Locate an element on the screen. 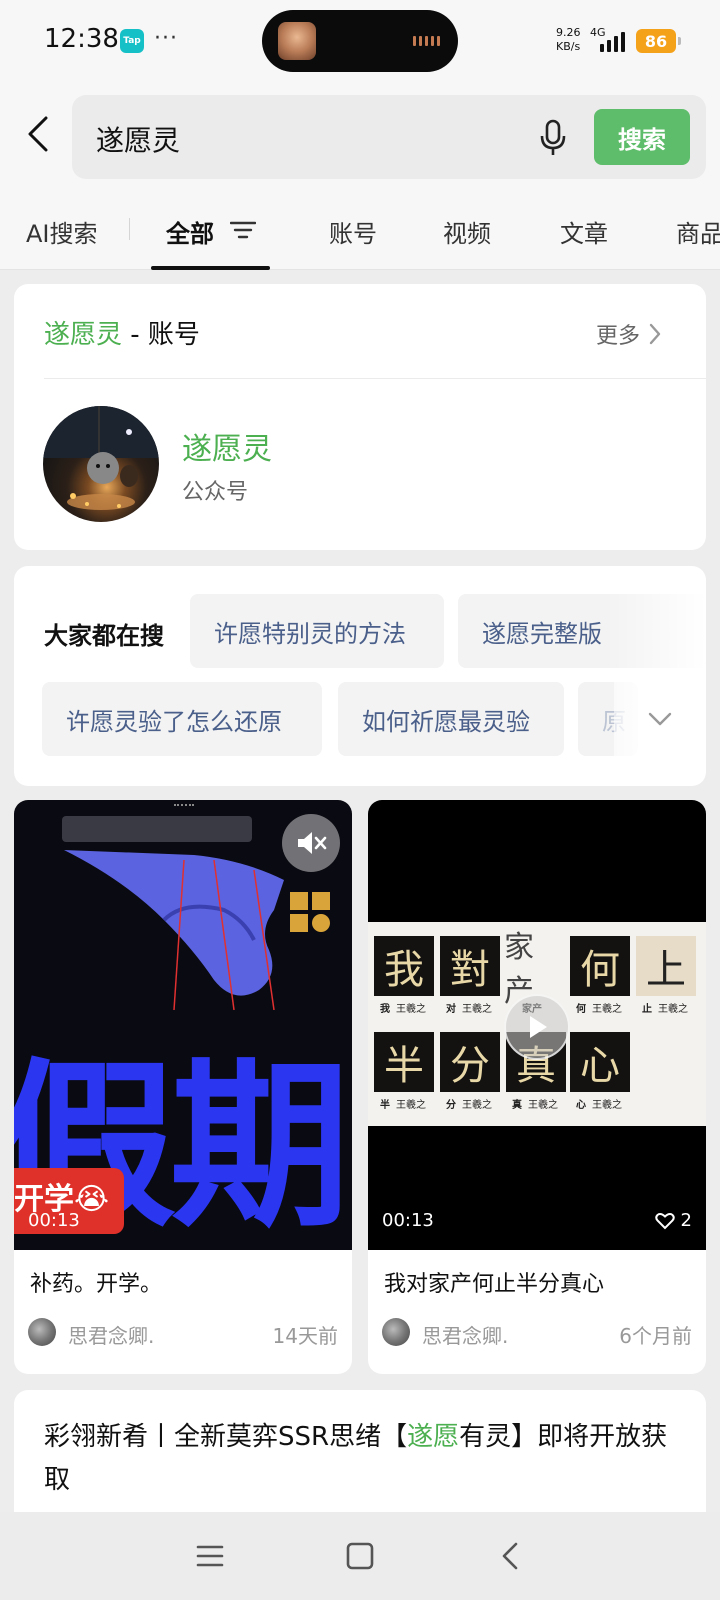  like-count: 2 is located at coordinates (673, 1220).